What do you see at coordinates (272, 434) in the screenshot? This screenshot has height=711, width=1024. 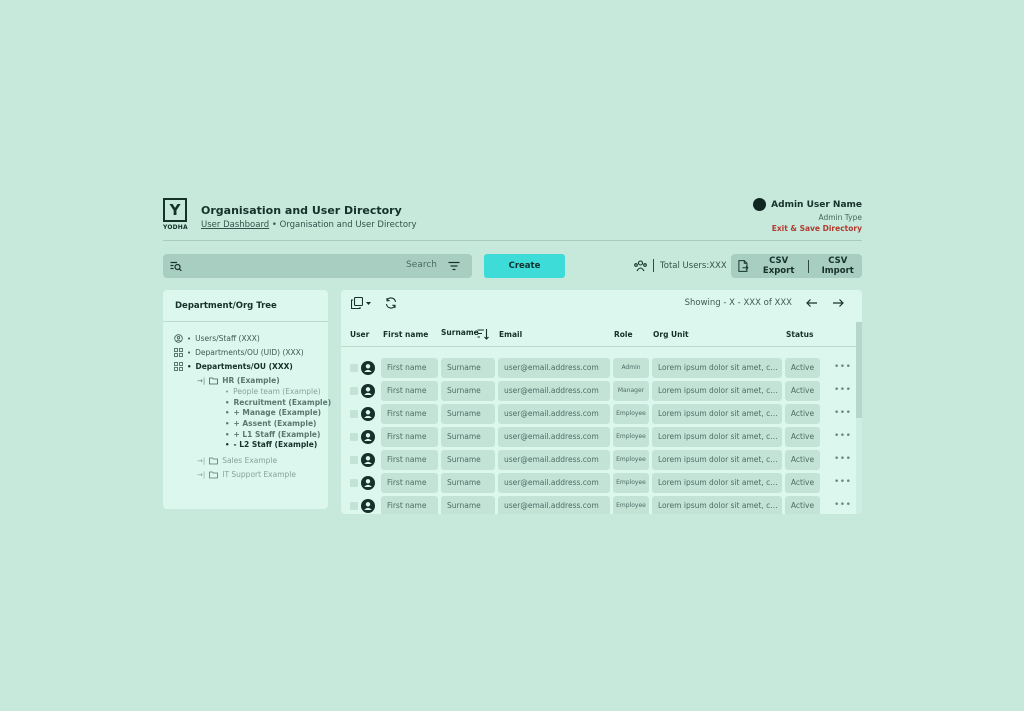 I see `tree-item-l1-staff: • + L1 Staff (Example)` at bounding box center [272, 434].